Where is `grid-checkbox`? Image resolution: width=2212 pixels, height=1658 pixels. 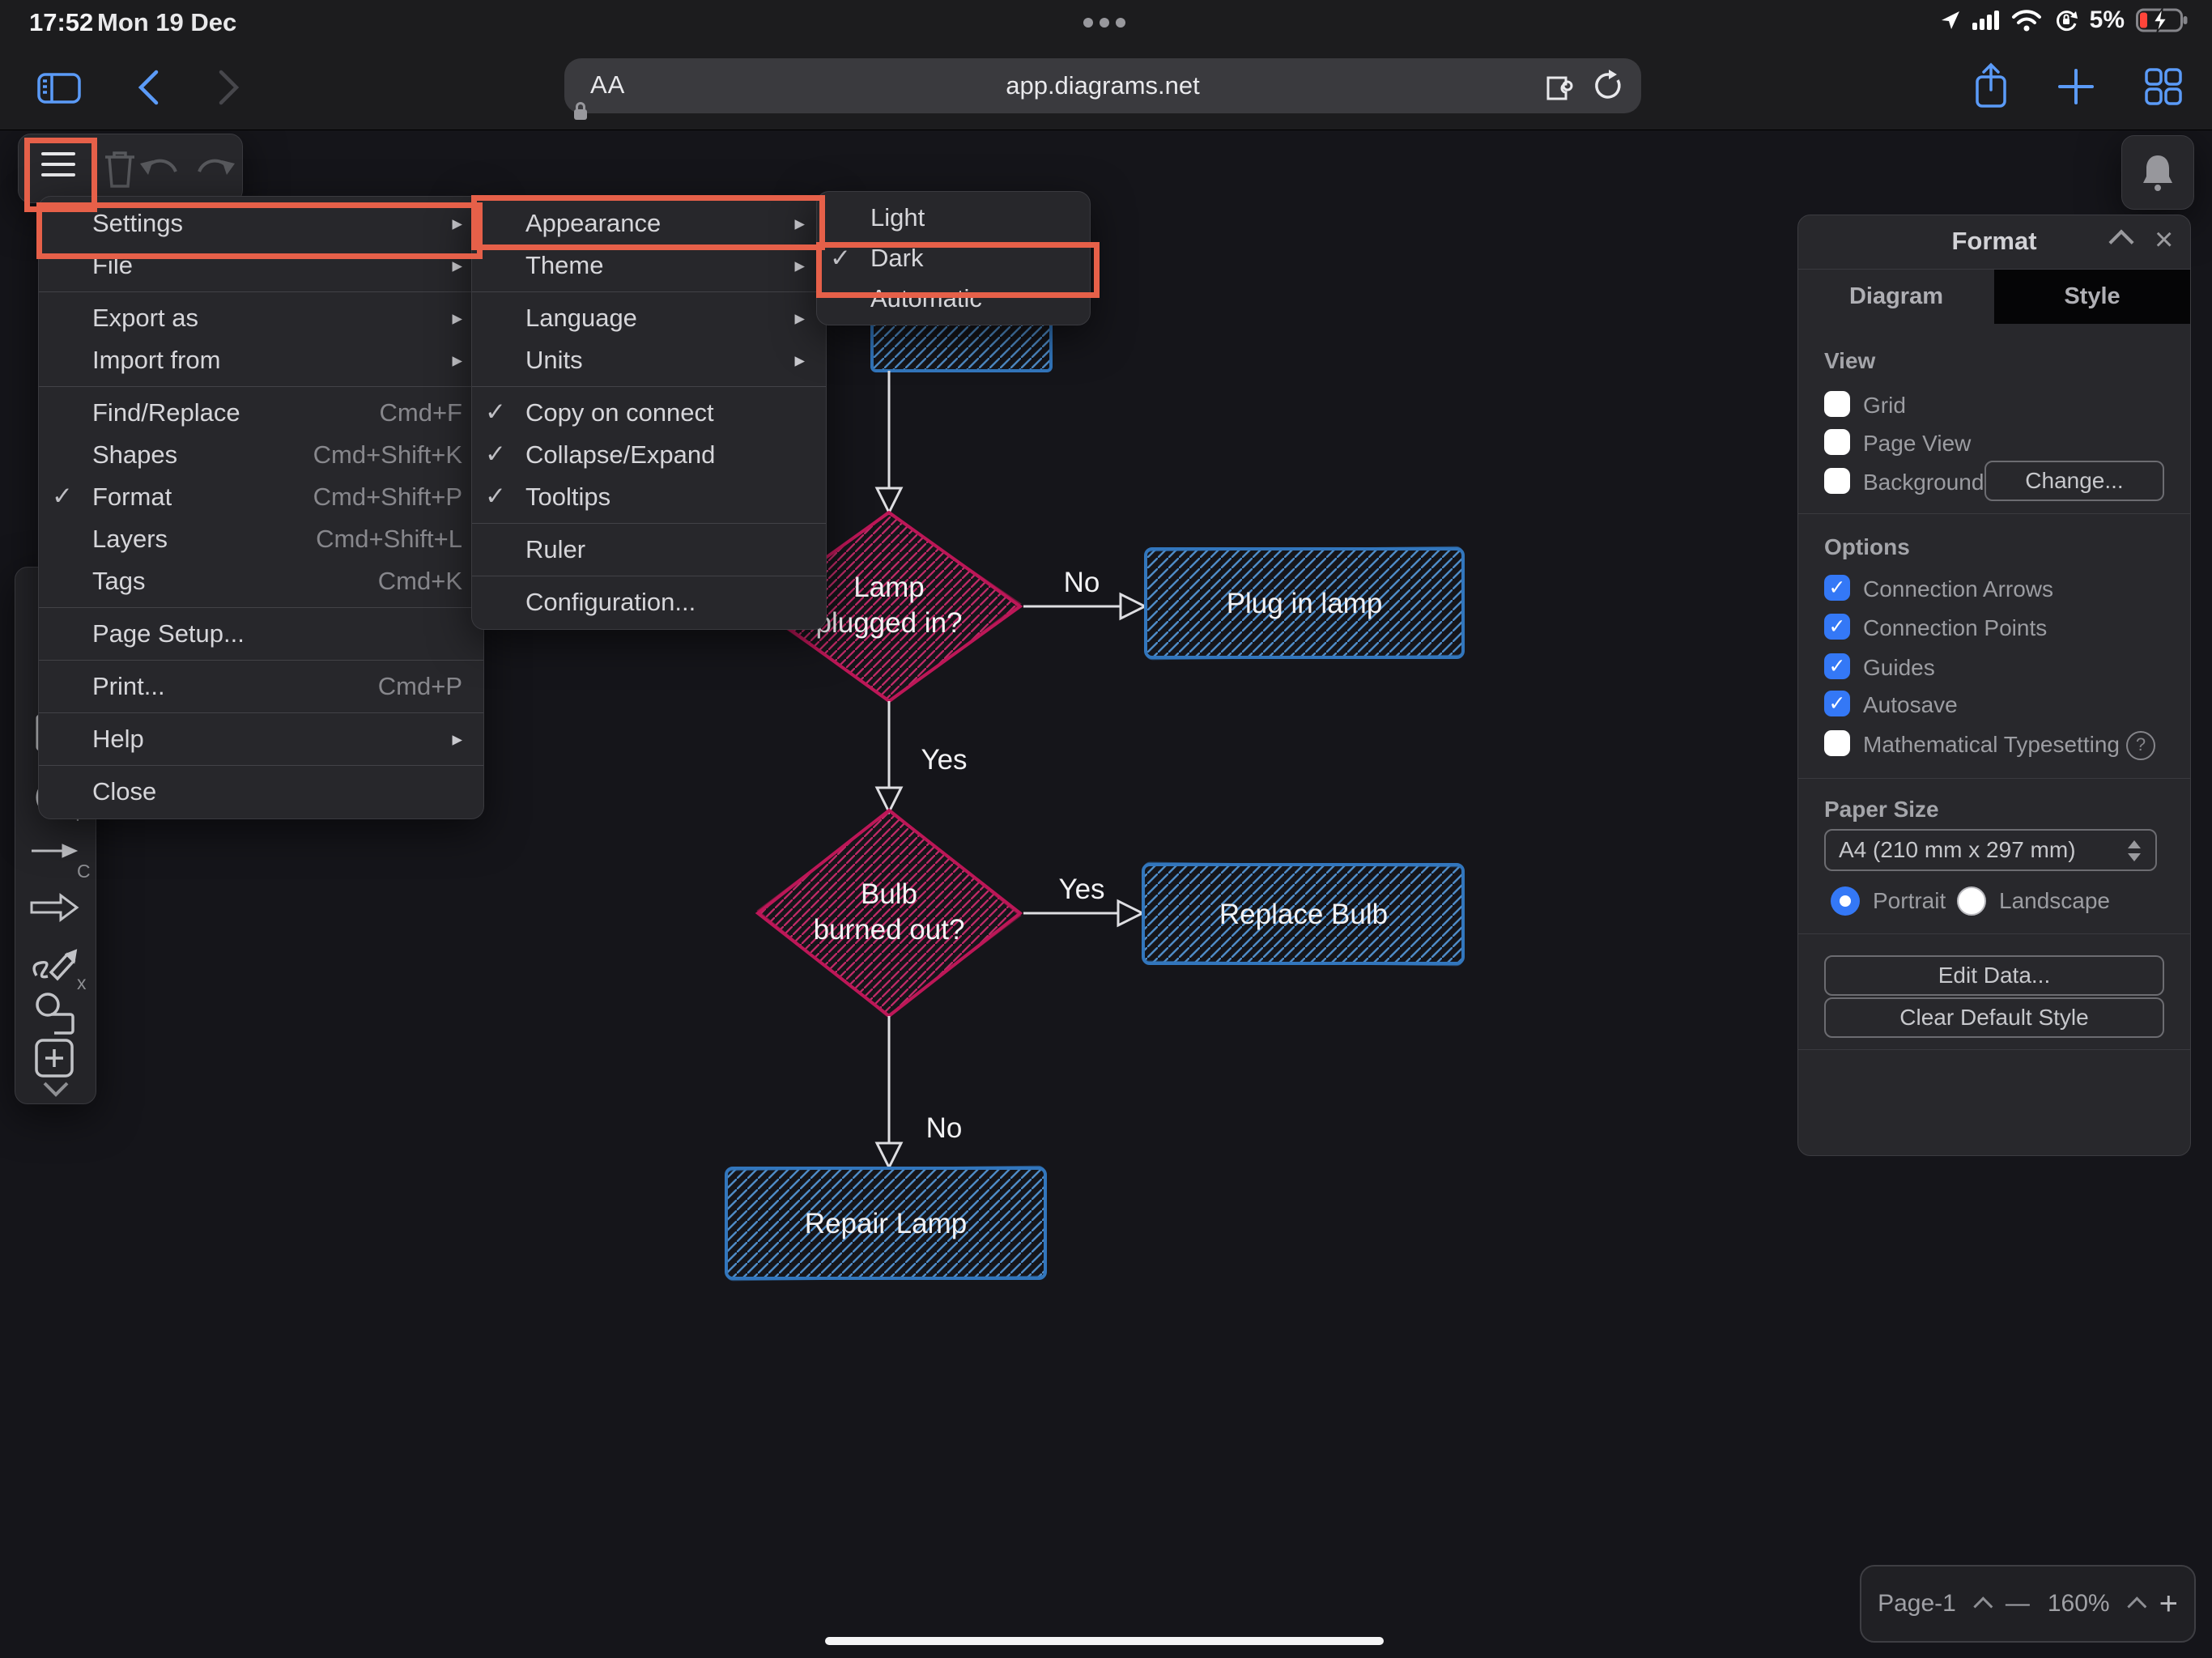
grid-checkbox is located at coordinates (1837, 404).